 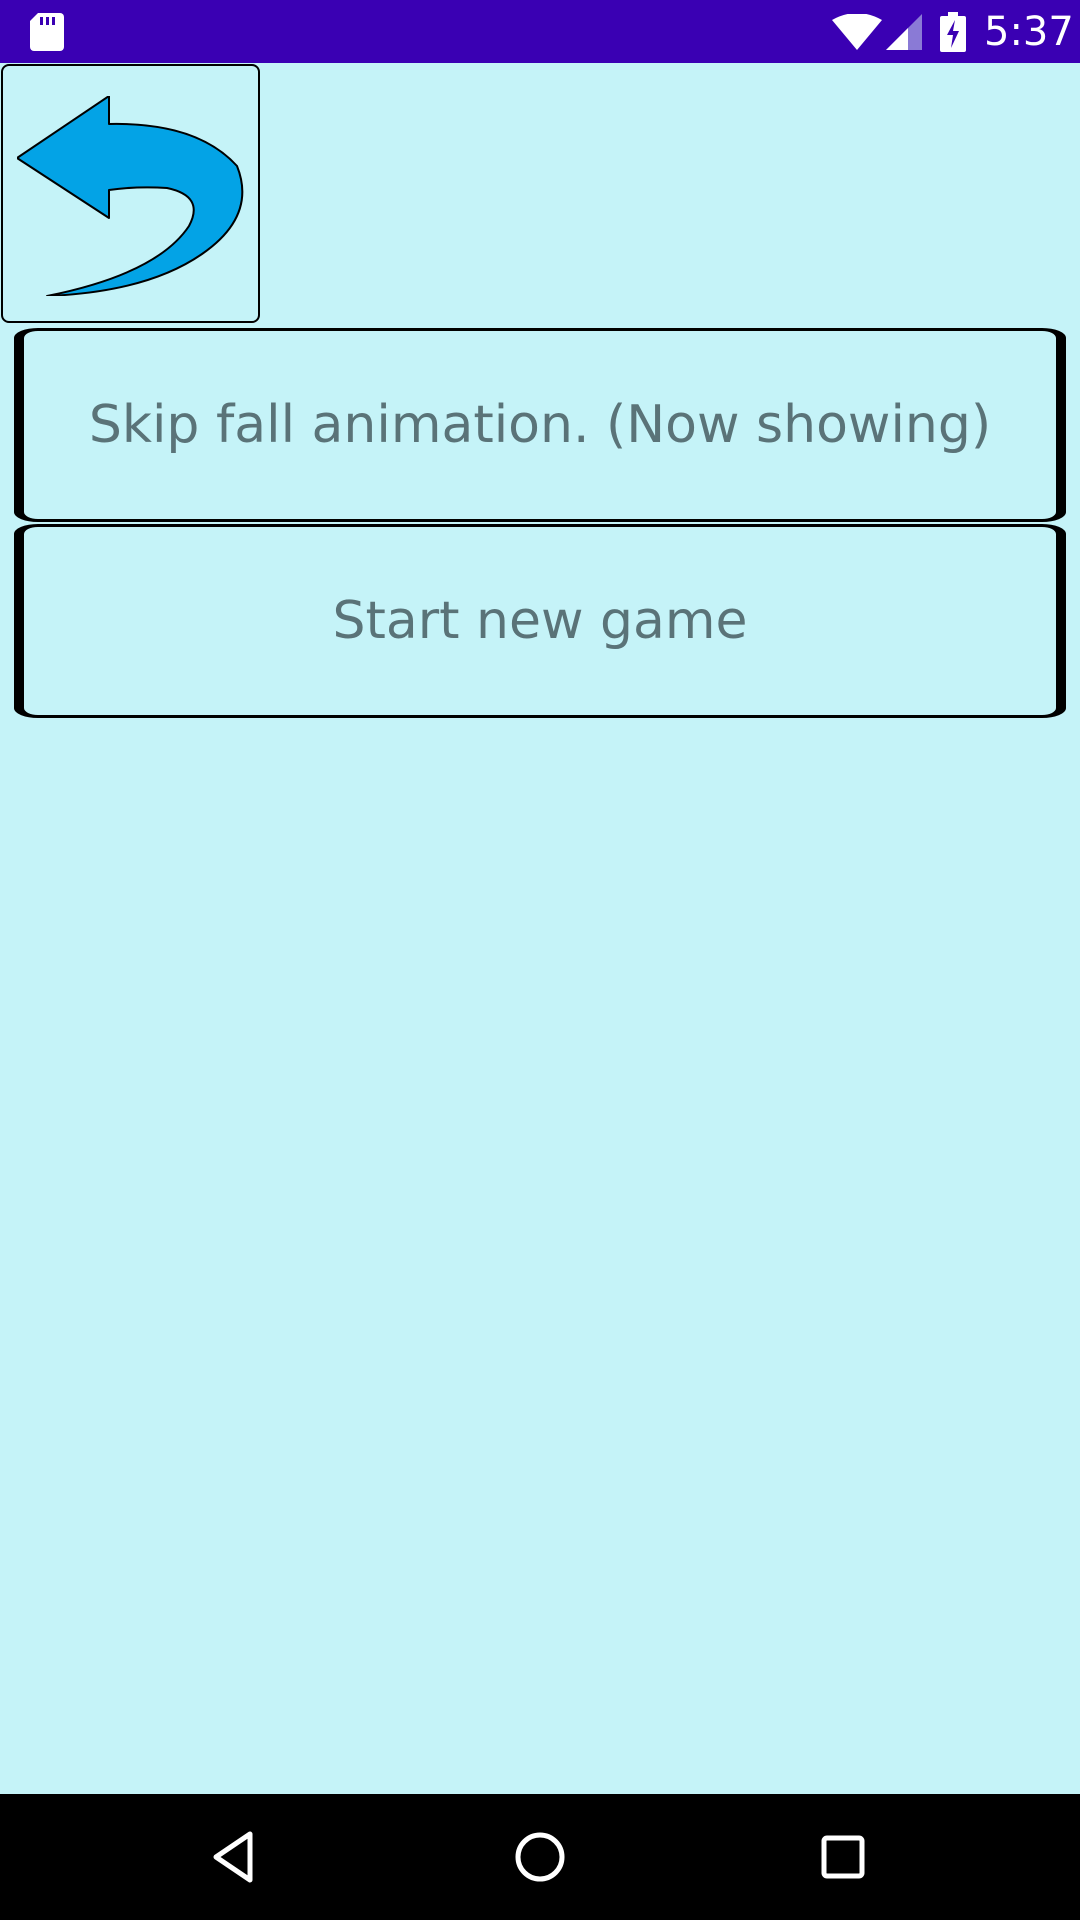 I want to click on recents-square-icon, so click(x=843, y=1857).